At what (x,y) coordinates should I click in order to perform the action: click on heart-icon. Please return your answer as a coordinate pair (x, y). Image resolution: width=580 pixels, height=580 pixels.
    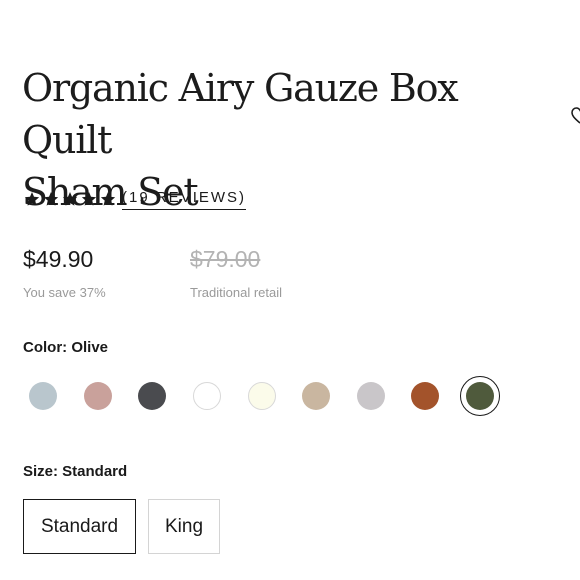
    Looking at the image, I should click on (575, 116).